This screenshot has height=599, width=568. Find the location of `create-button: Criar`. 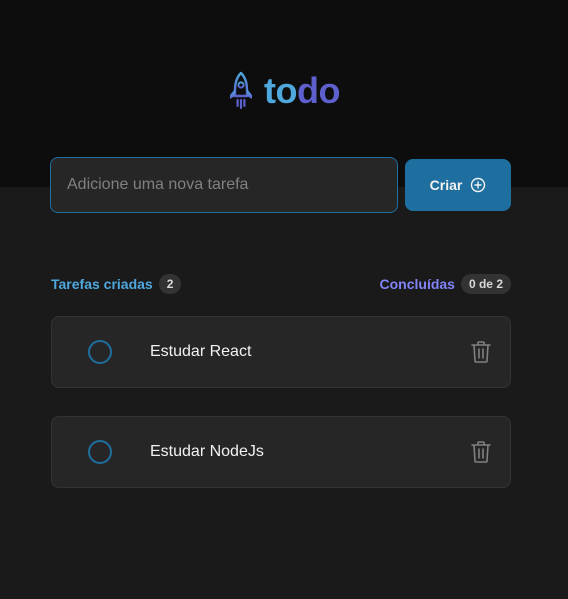

create-button: Criar is located at coordinates (458, 185).